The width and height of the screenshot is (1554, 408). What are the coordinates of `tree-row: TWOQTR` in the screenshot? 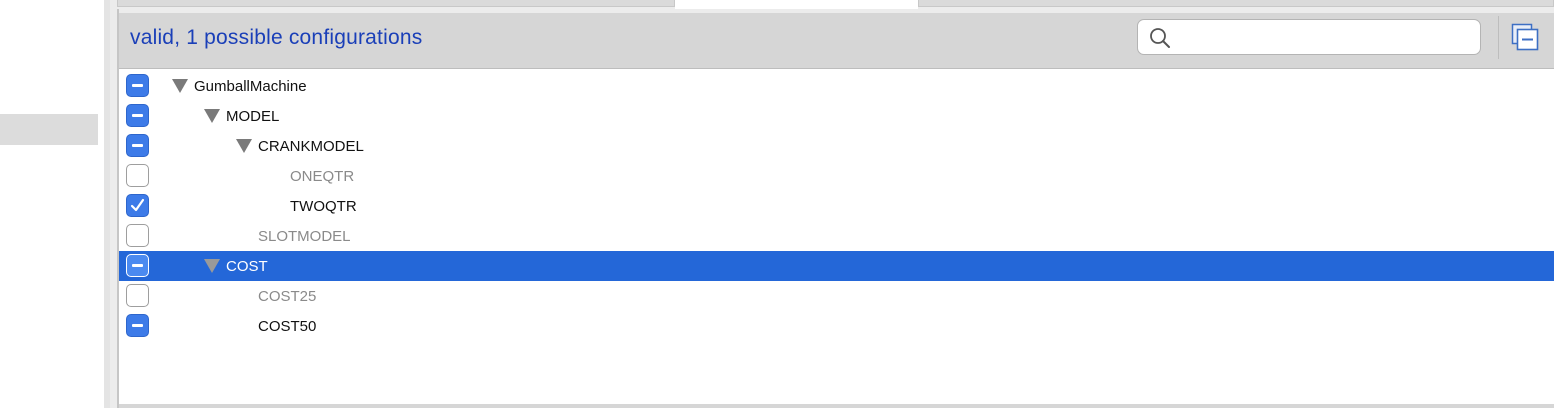 It's located at (836, 206).